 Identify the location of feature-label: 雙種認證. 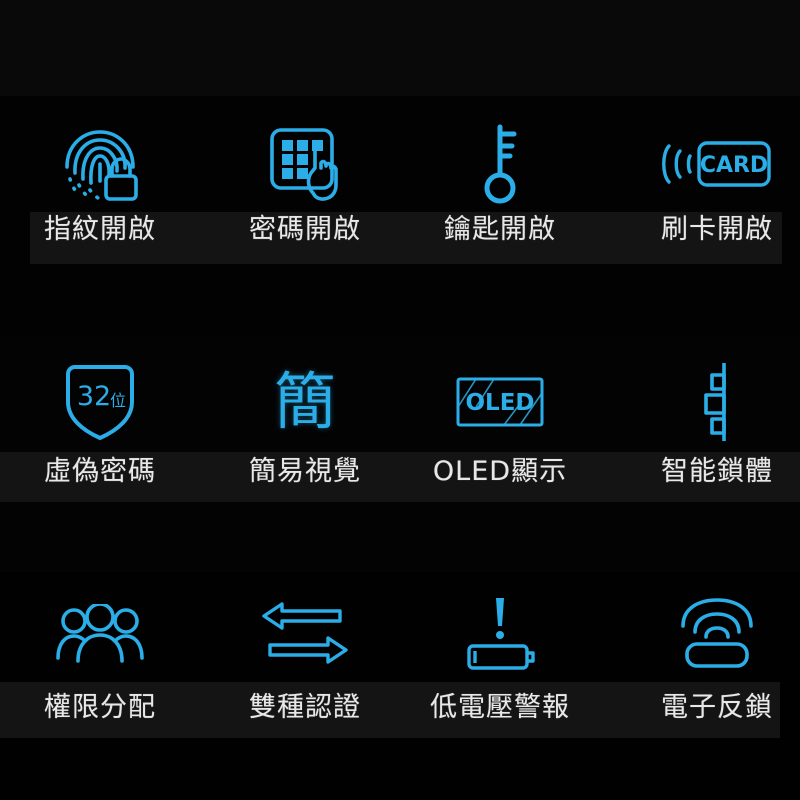
(305, 707).